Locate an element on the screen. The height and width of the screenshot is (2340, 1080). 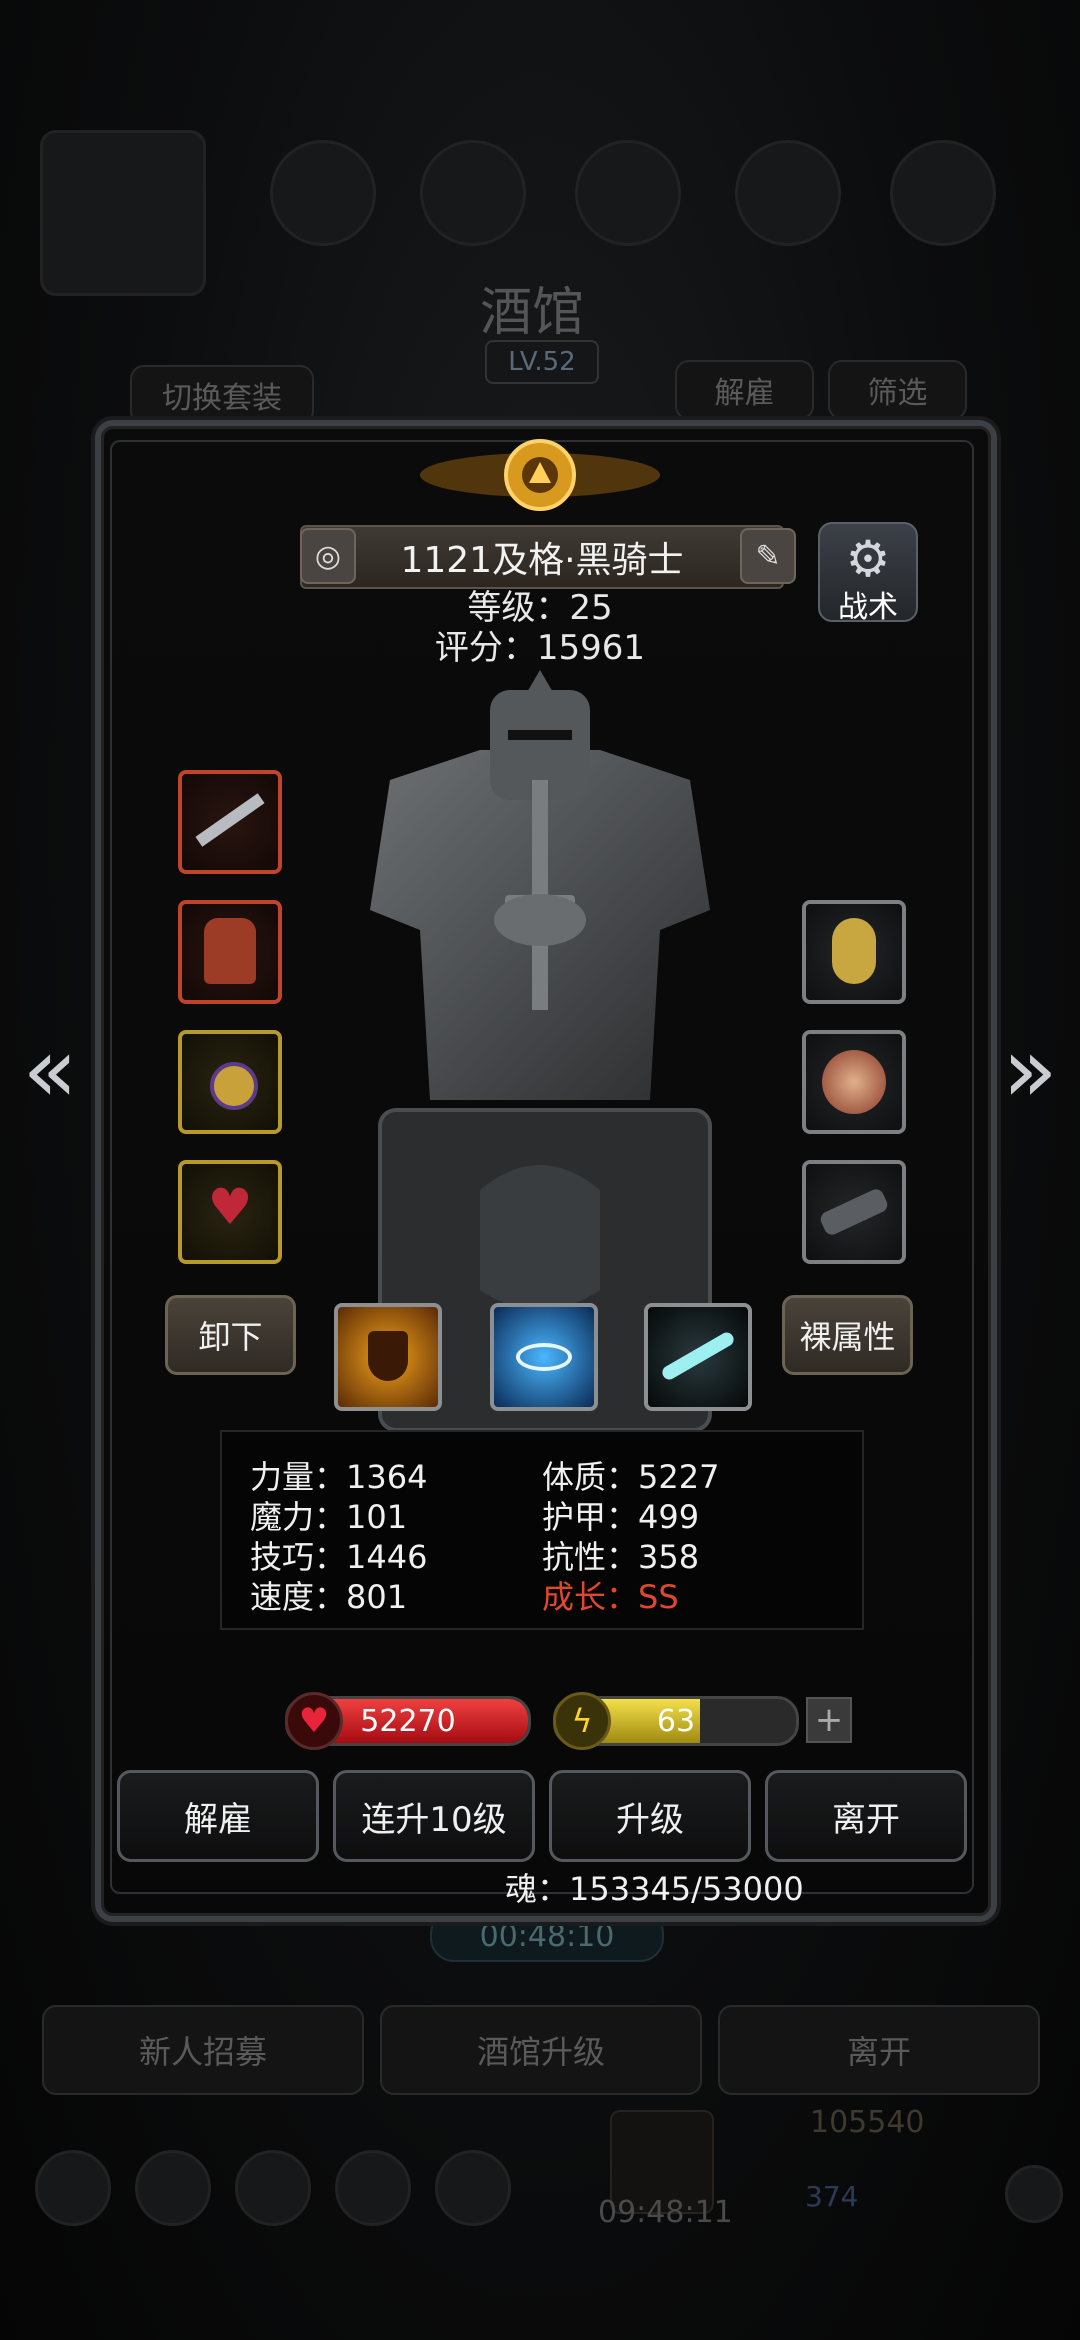
orb-icon is located at coordinates (854, 1082).